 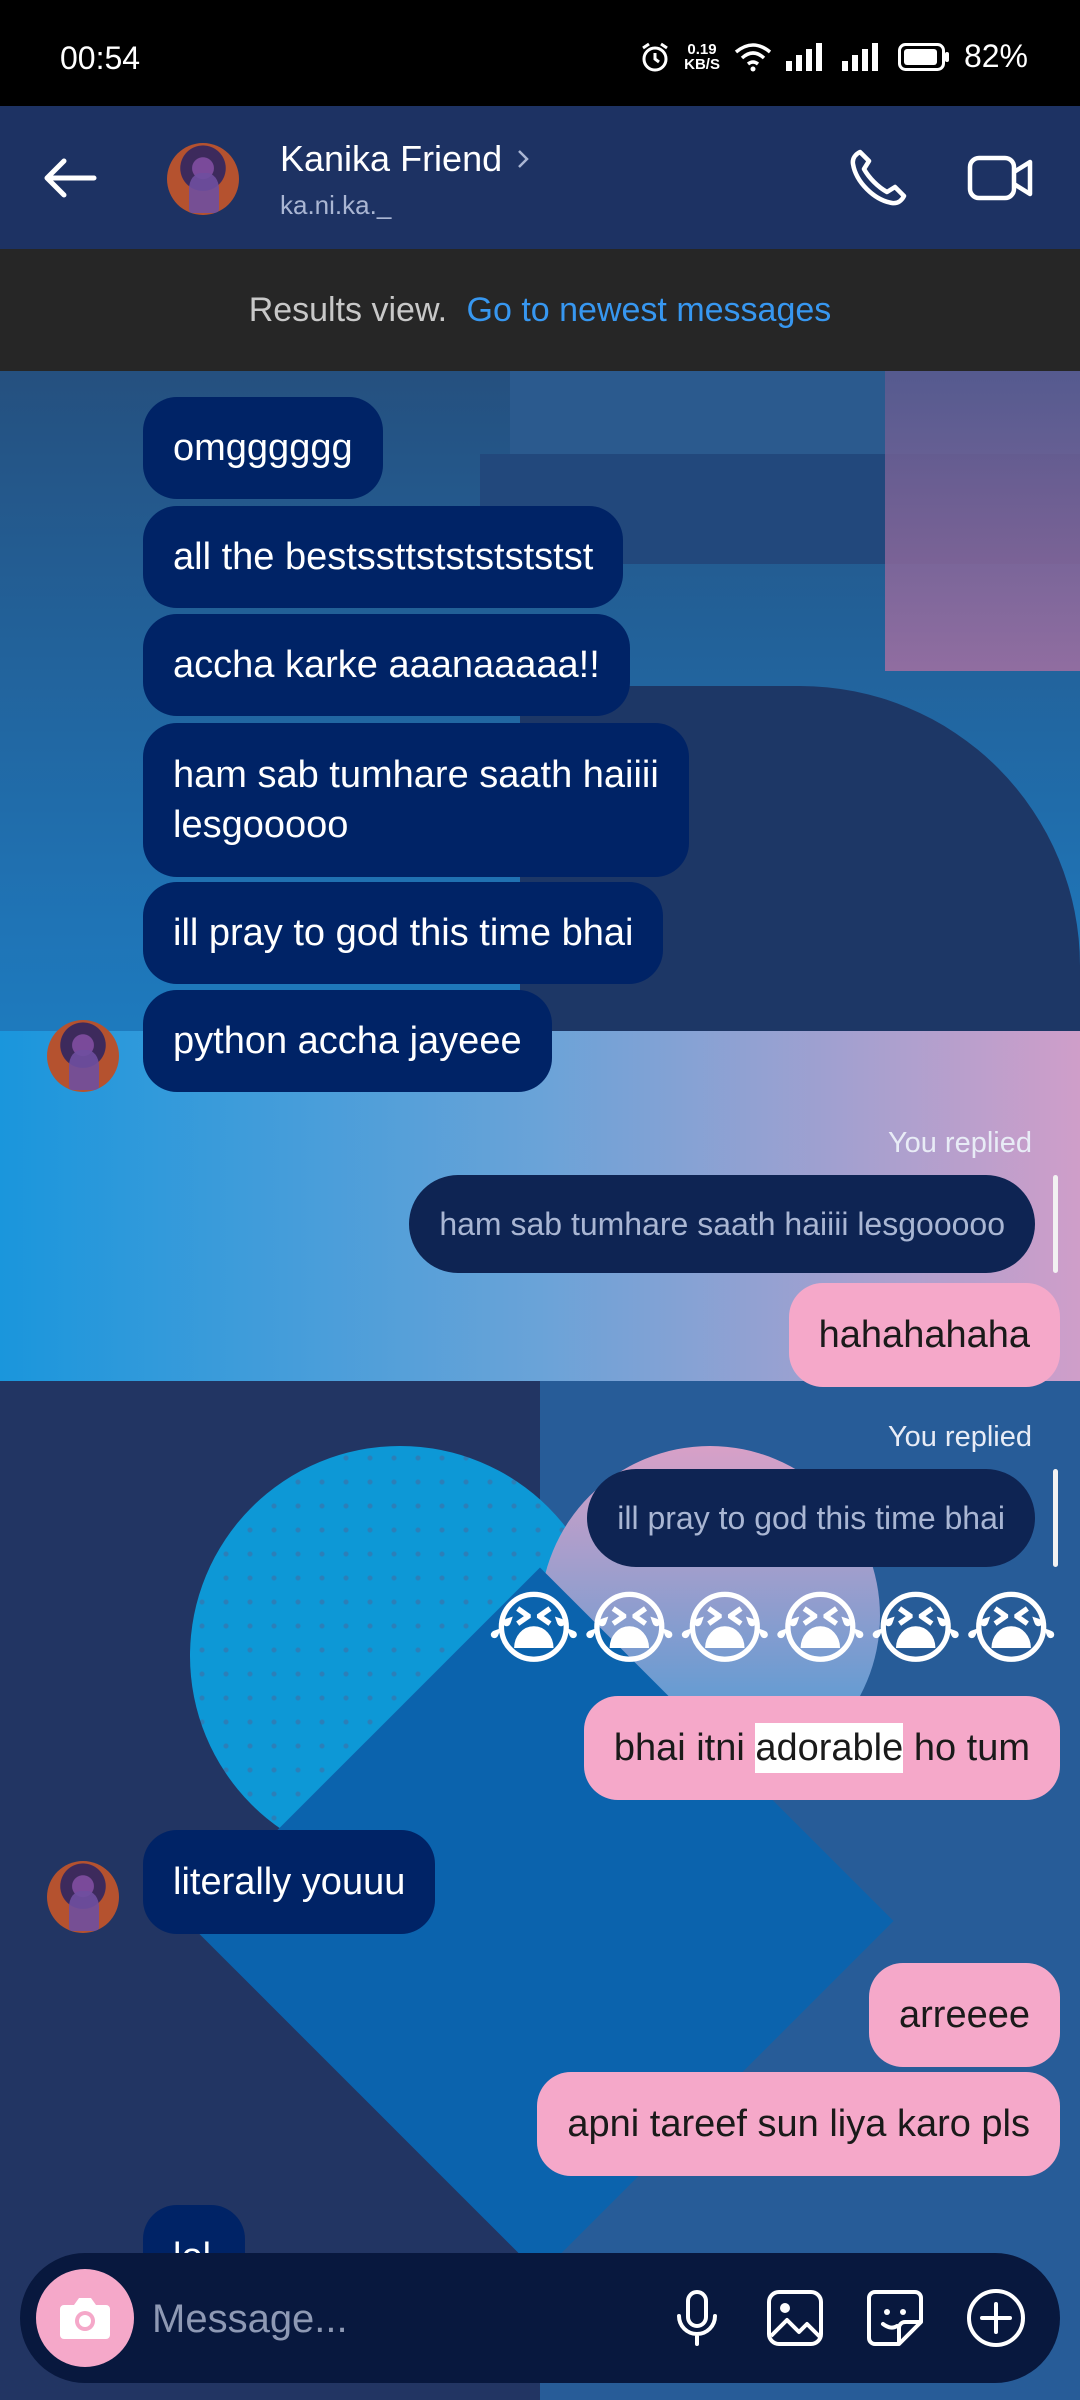 I want to click on message-bubble-received: literally youuu, so click(x=289, y=1882).